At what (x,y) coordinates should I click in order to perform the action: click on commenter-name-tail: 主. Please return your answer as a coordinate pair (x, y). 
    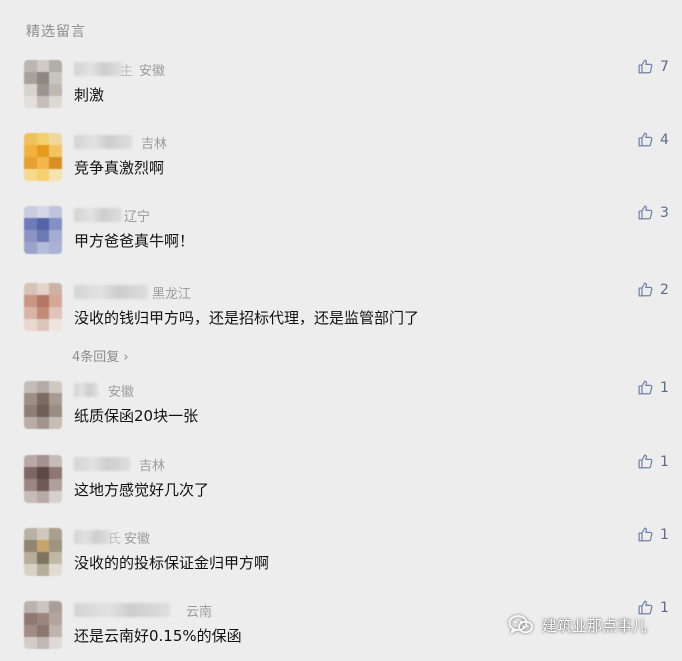
    Looking at the image, I should click on (127, 71).